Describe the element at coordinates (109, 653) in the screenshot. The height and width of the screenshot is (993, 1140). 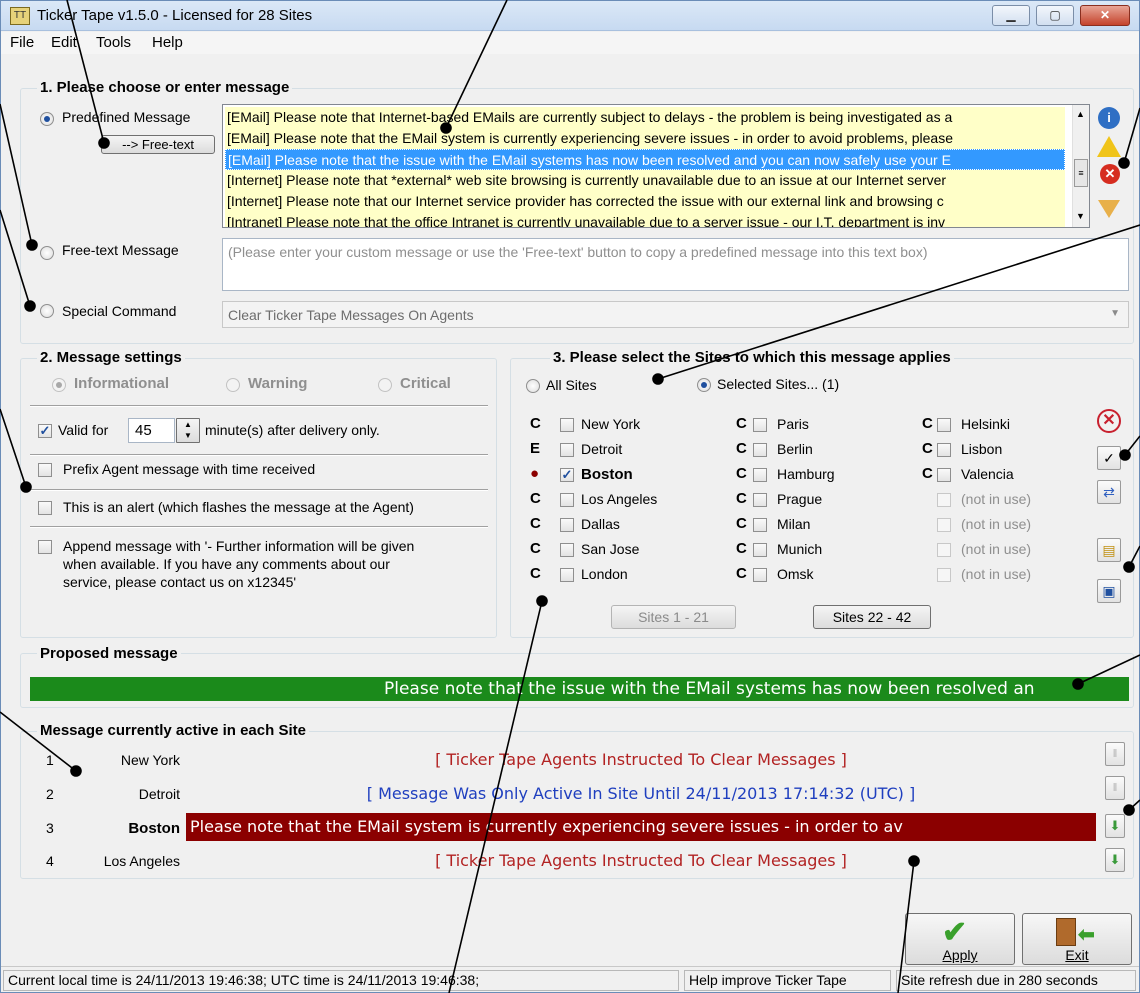
I see `proposed-title: Proposed message` at that location.